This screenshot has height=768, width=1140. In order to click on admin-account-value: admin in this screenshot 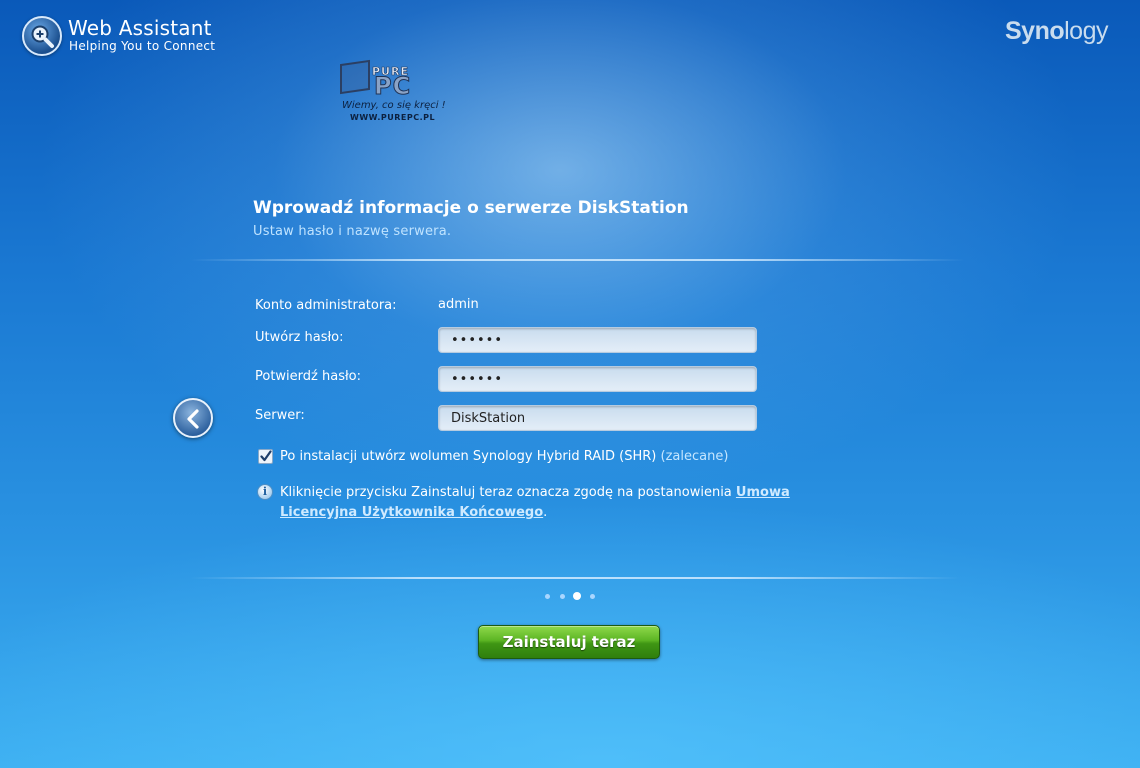, I will do `click(458, 304)`.